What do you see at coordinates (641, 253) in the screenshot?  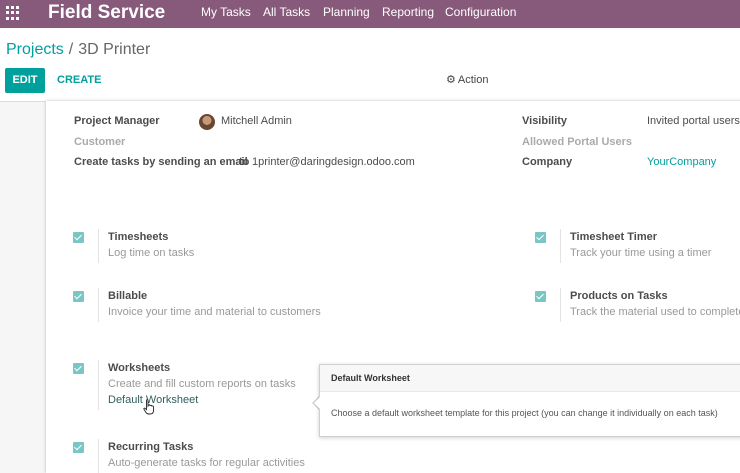 I see `timesheet-timer-desc: Track your time using a timer` at bounding box center [641, 253].